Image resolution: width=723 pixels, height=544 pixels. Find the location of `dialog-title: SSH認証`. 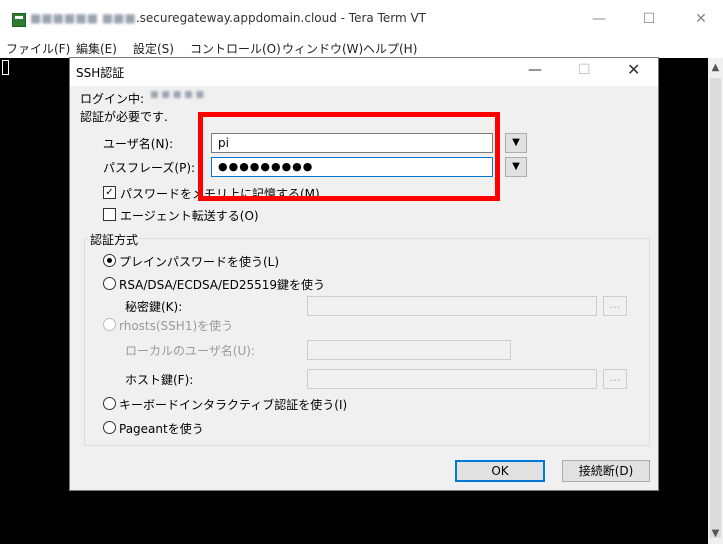

dialog-title: SSH認証 is located at coordinates (100, 73).